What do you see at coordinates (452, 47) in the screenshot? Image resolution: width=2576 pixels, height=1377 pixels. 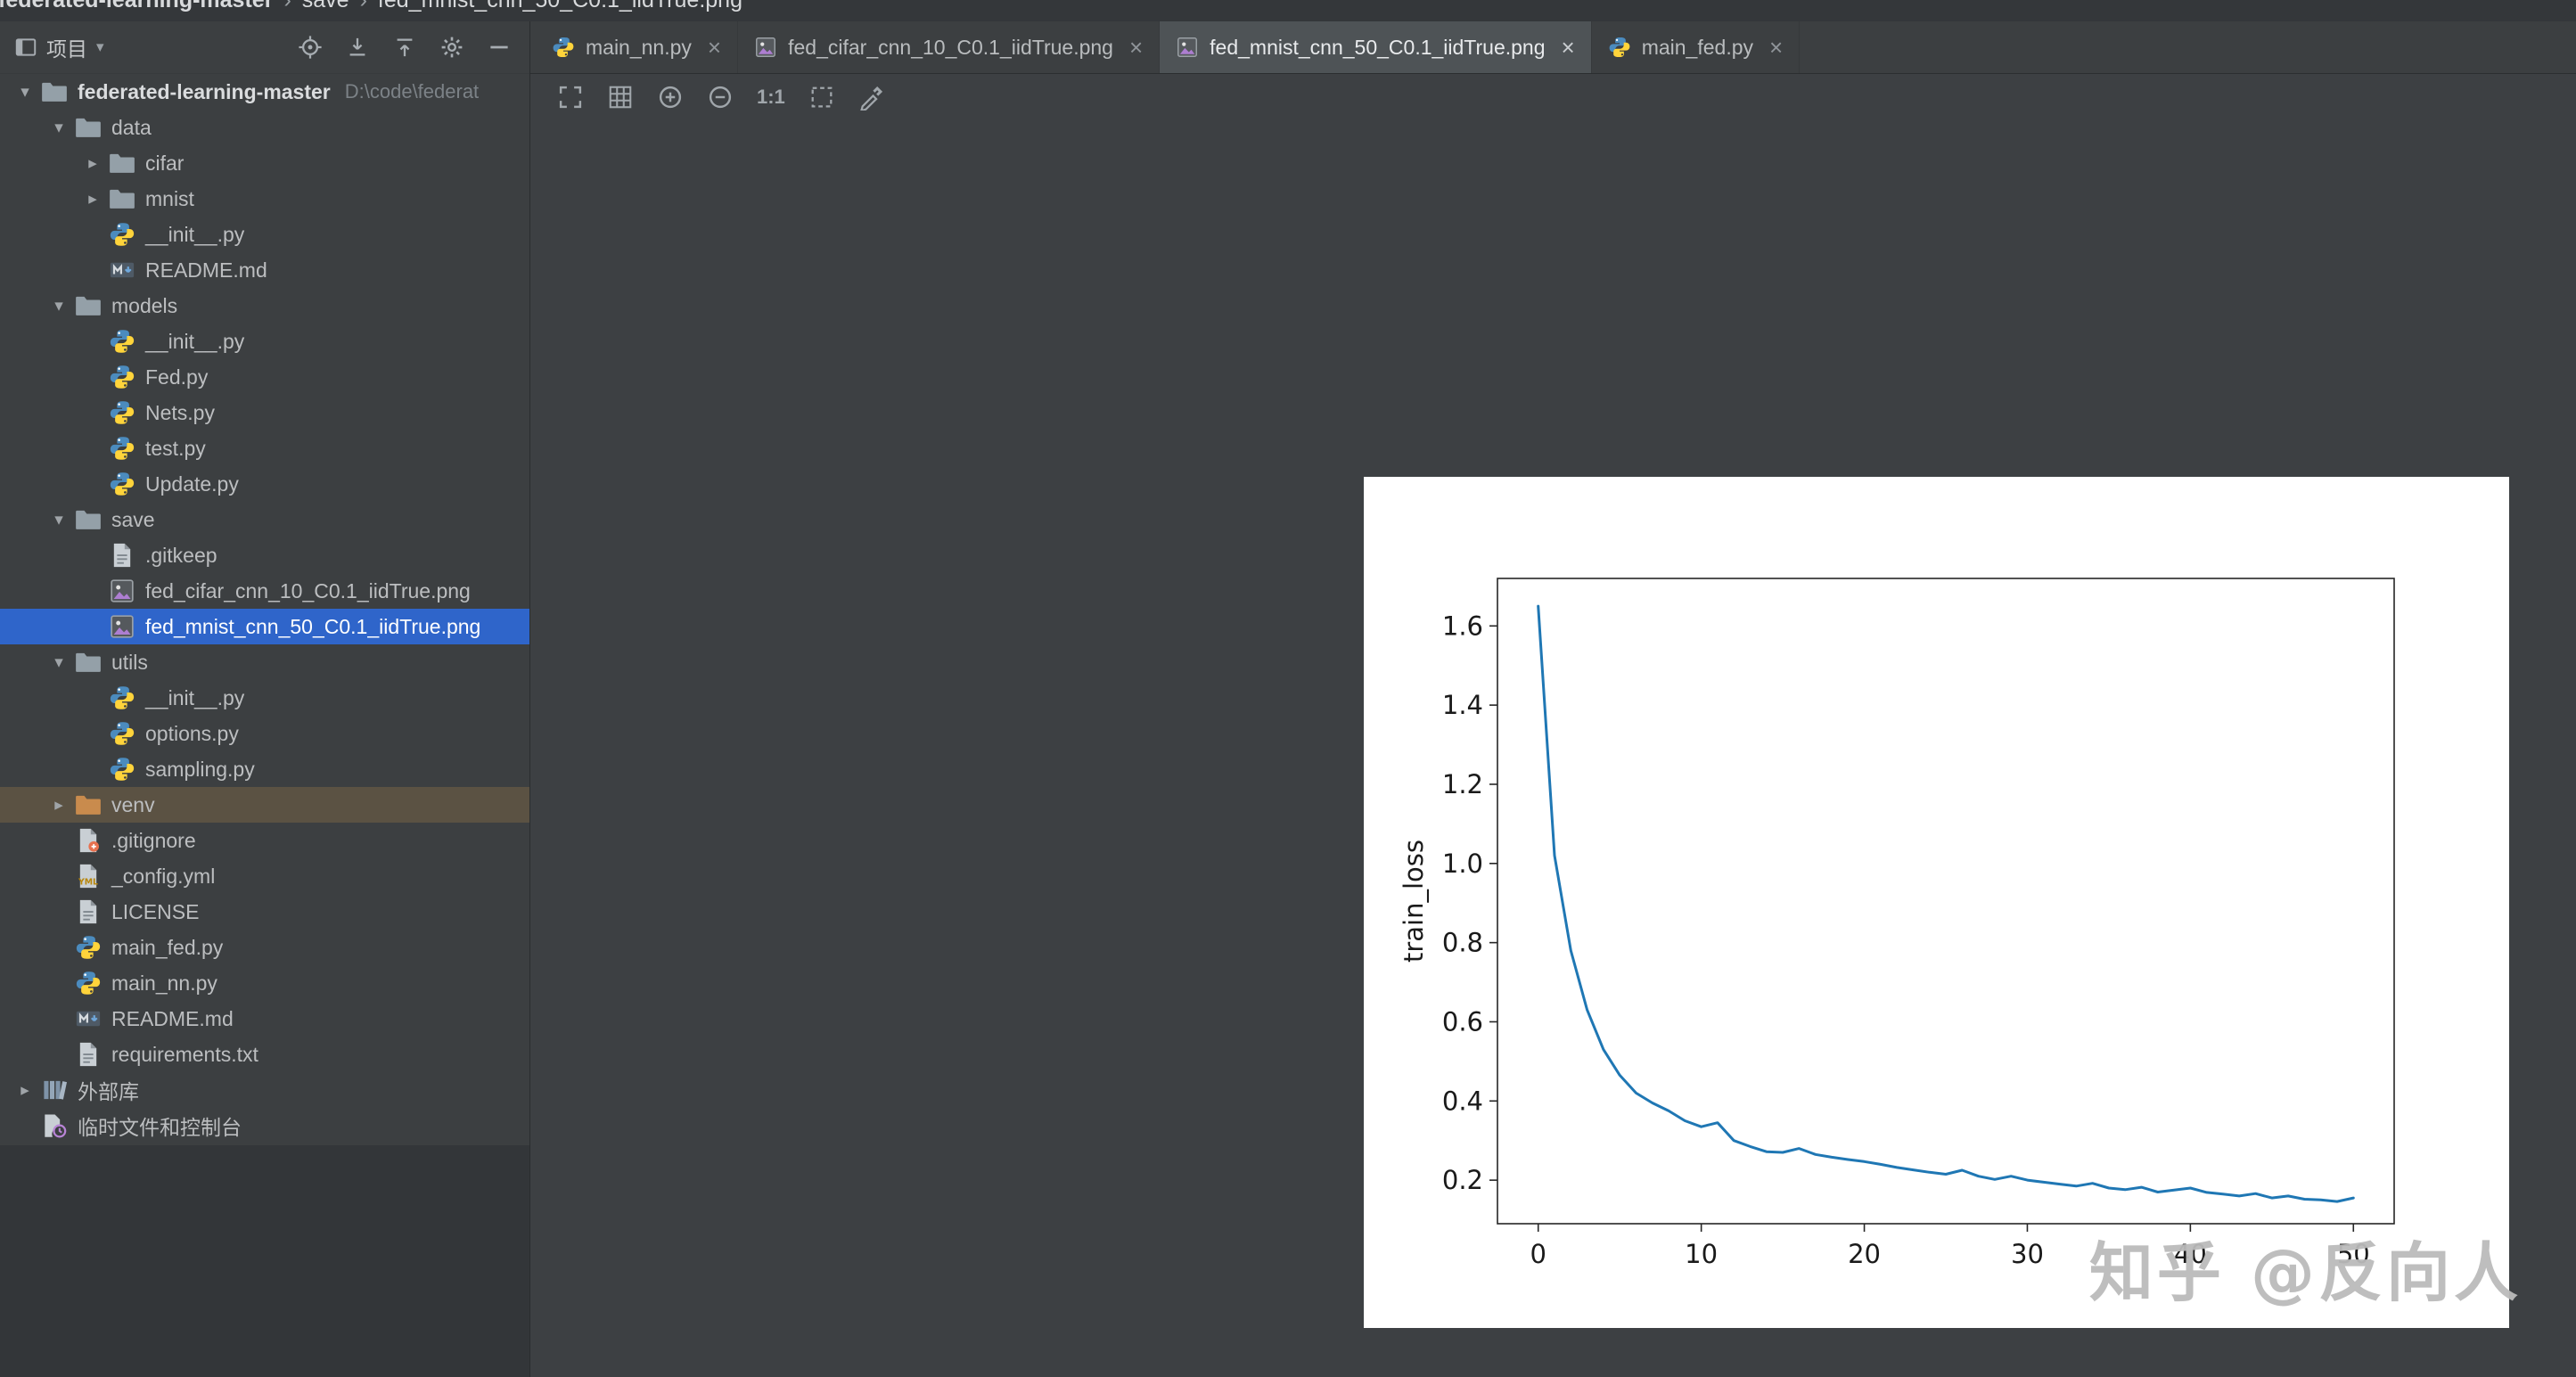 I see `settings-gear-icon` at bounding box center [452, 47].